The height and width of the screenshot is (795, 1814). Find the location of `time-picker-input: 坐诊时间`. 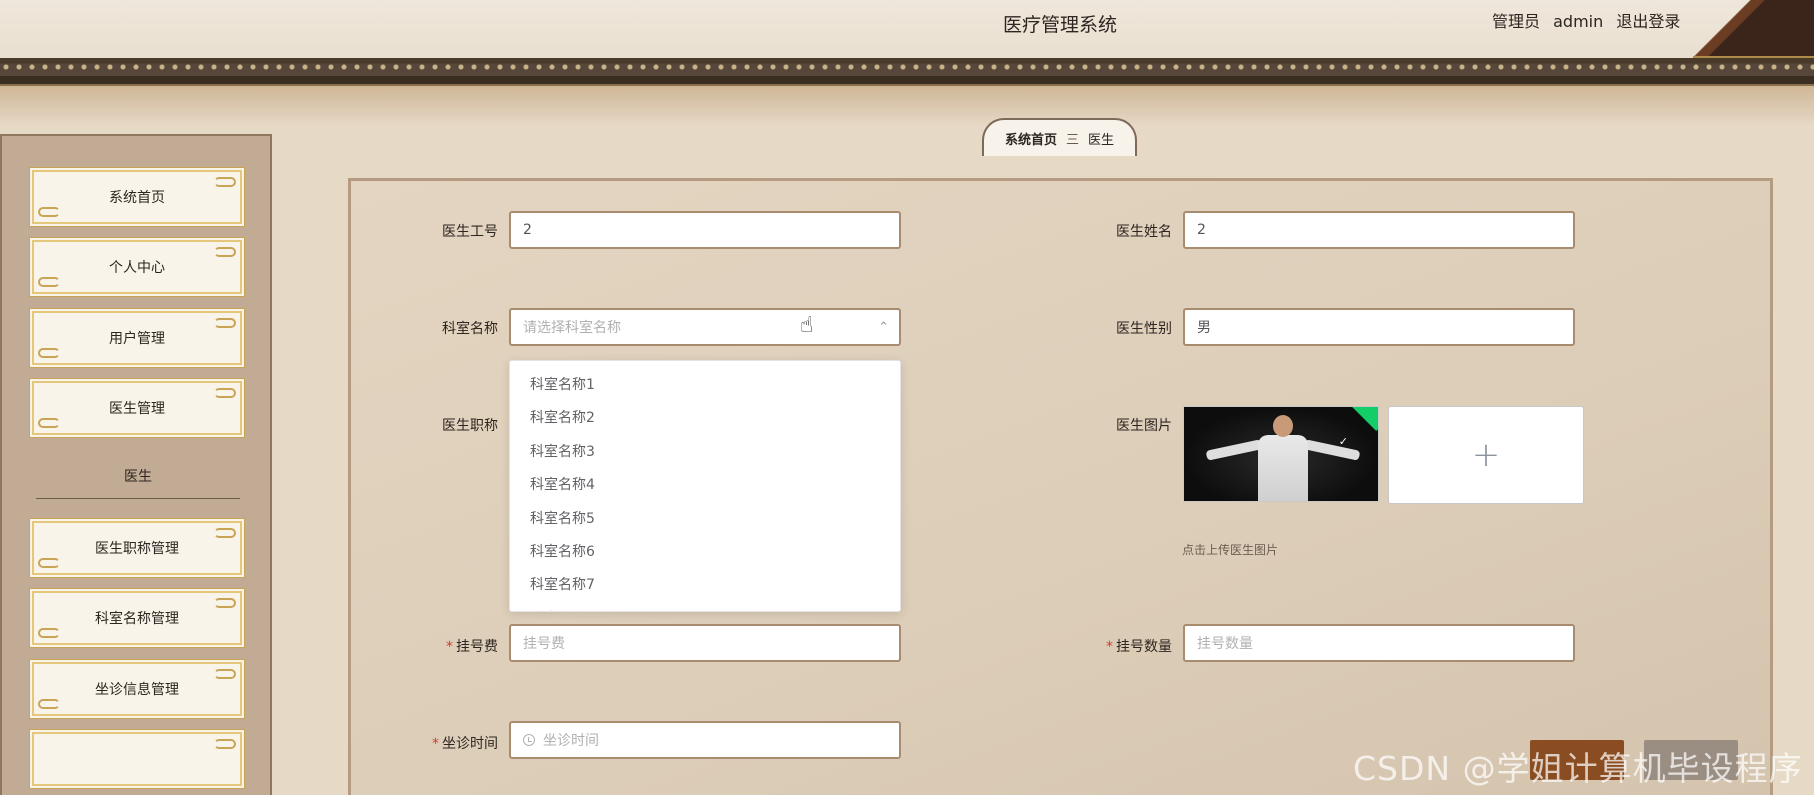

time-picker-input: 坐诊时间 is located at coordinates (705, 740).